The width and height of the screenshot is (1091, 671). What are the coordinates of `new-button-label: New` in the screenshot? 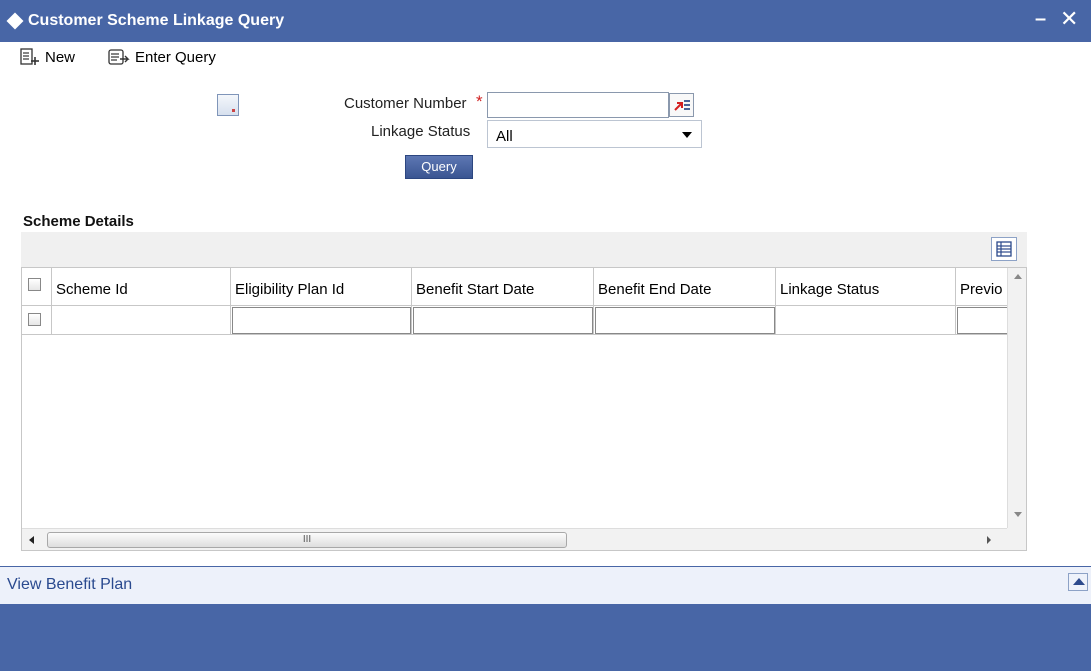 It's located at (60, 57).